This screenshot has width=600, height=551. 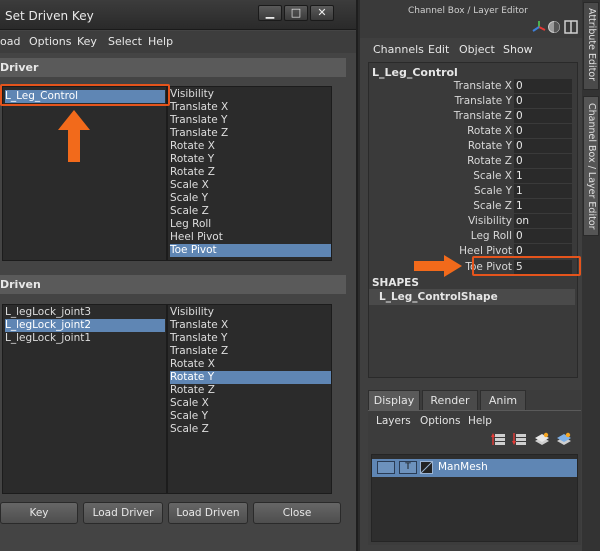 I want to click on menu-layer-options: Options, so click(x=440, y=421).